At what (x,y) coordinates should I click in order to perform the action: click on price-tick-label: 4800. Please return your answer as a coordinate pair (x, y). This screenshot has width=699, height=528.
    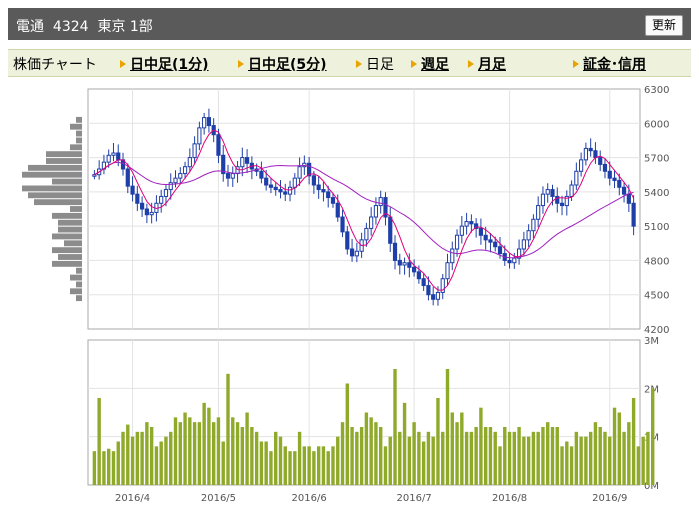
    Looking at the image, I should click on (656, 261).